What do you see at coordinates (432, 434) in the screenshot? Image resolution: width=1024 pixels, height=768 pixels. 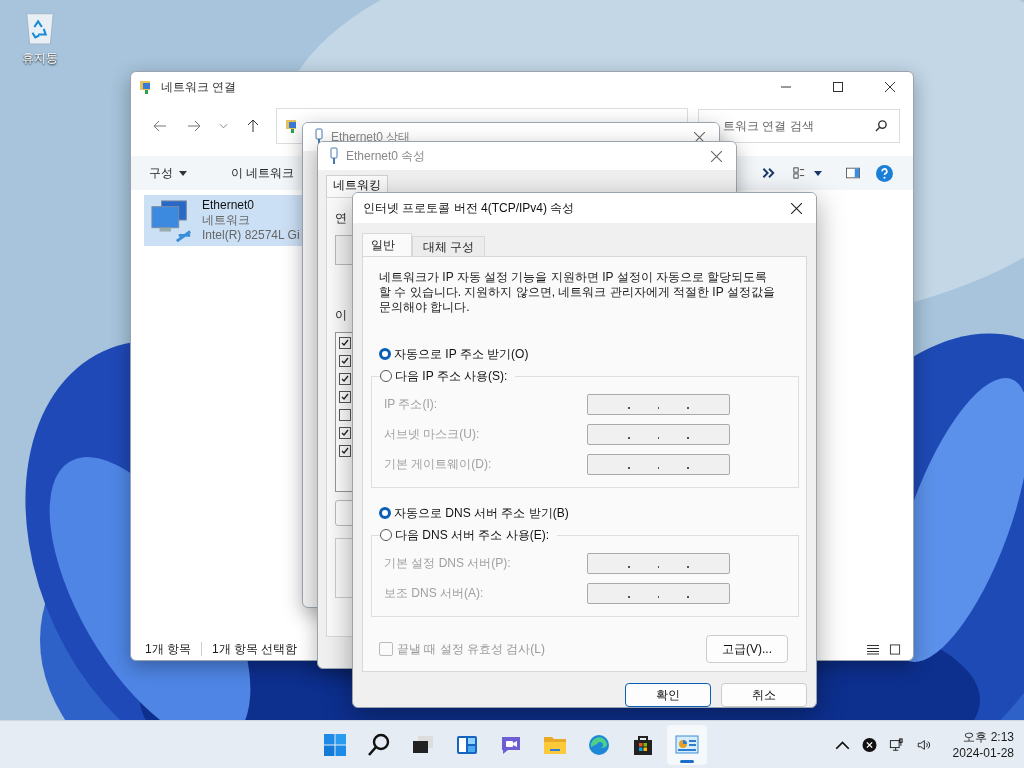 I see `field-label: 서브넷 마스크(U):` at bounding box center [432, 434].